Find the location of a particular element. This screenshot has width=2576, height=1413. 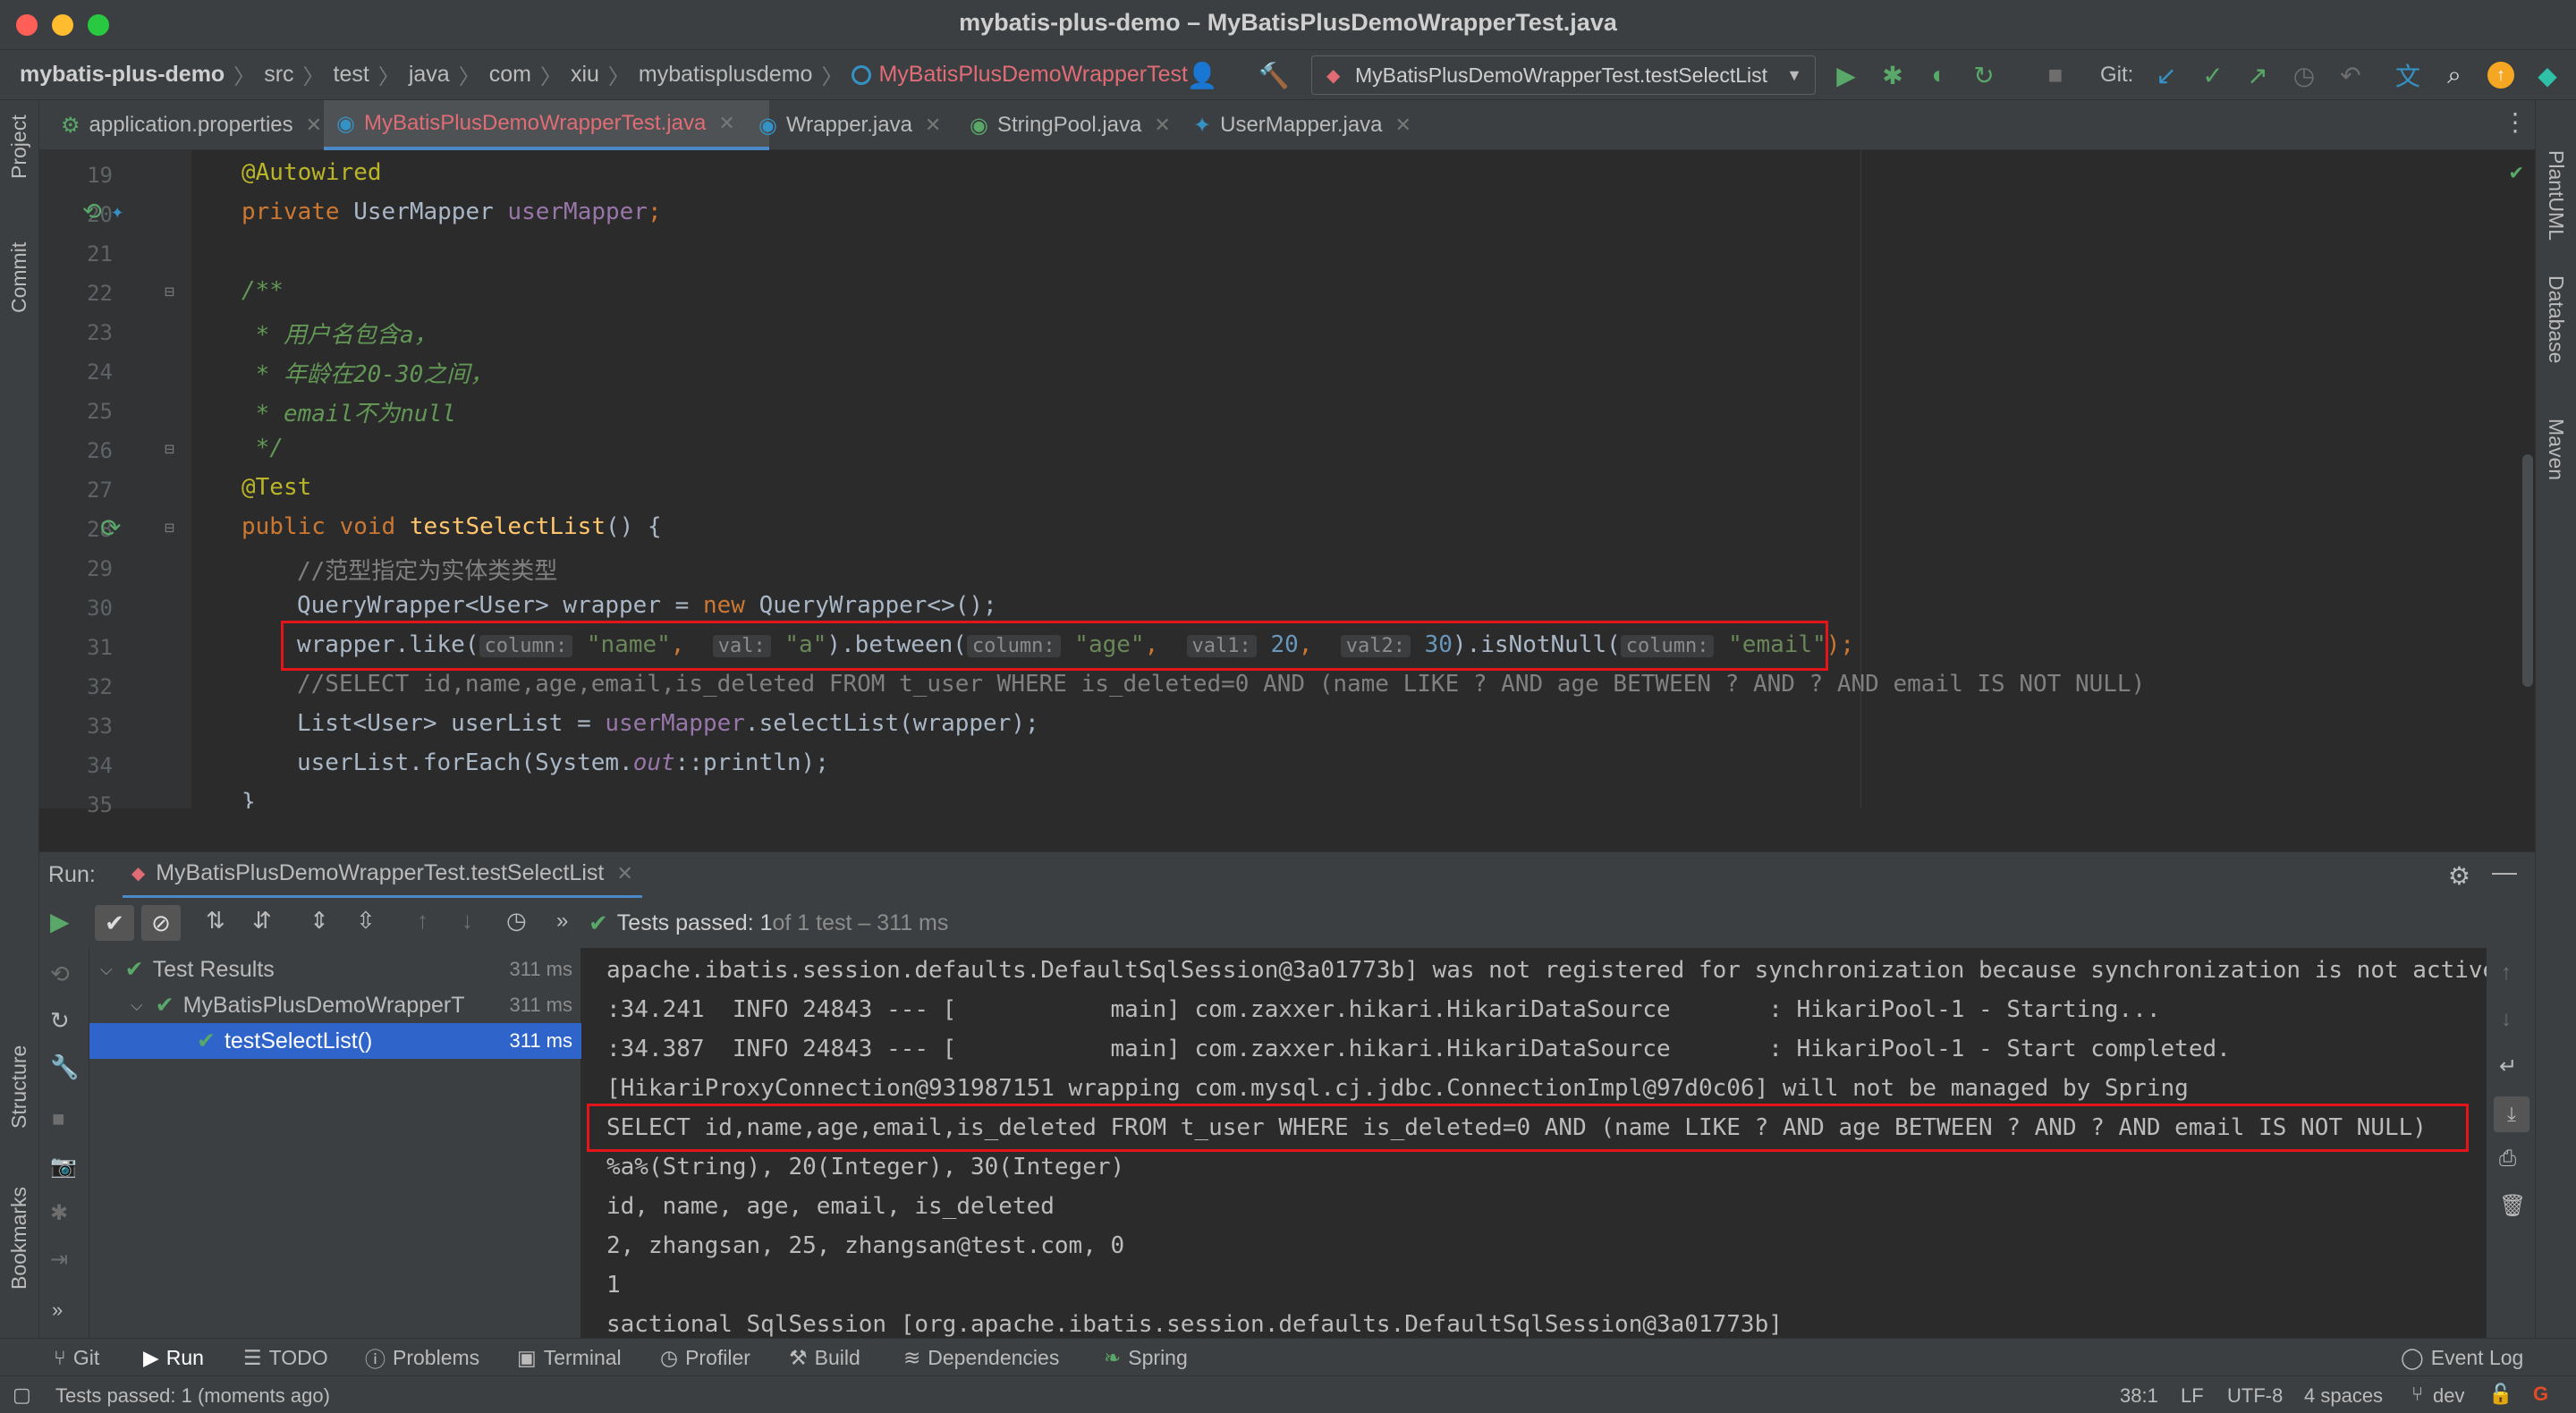

tree-row-test-results: ⌵ ✔ Test Results 311 ms is located at coordinates (335, 969).